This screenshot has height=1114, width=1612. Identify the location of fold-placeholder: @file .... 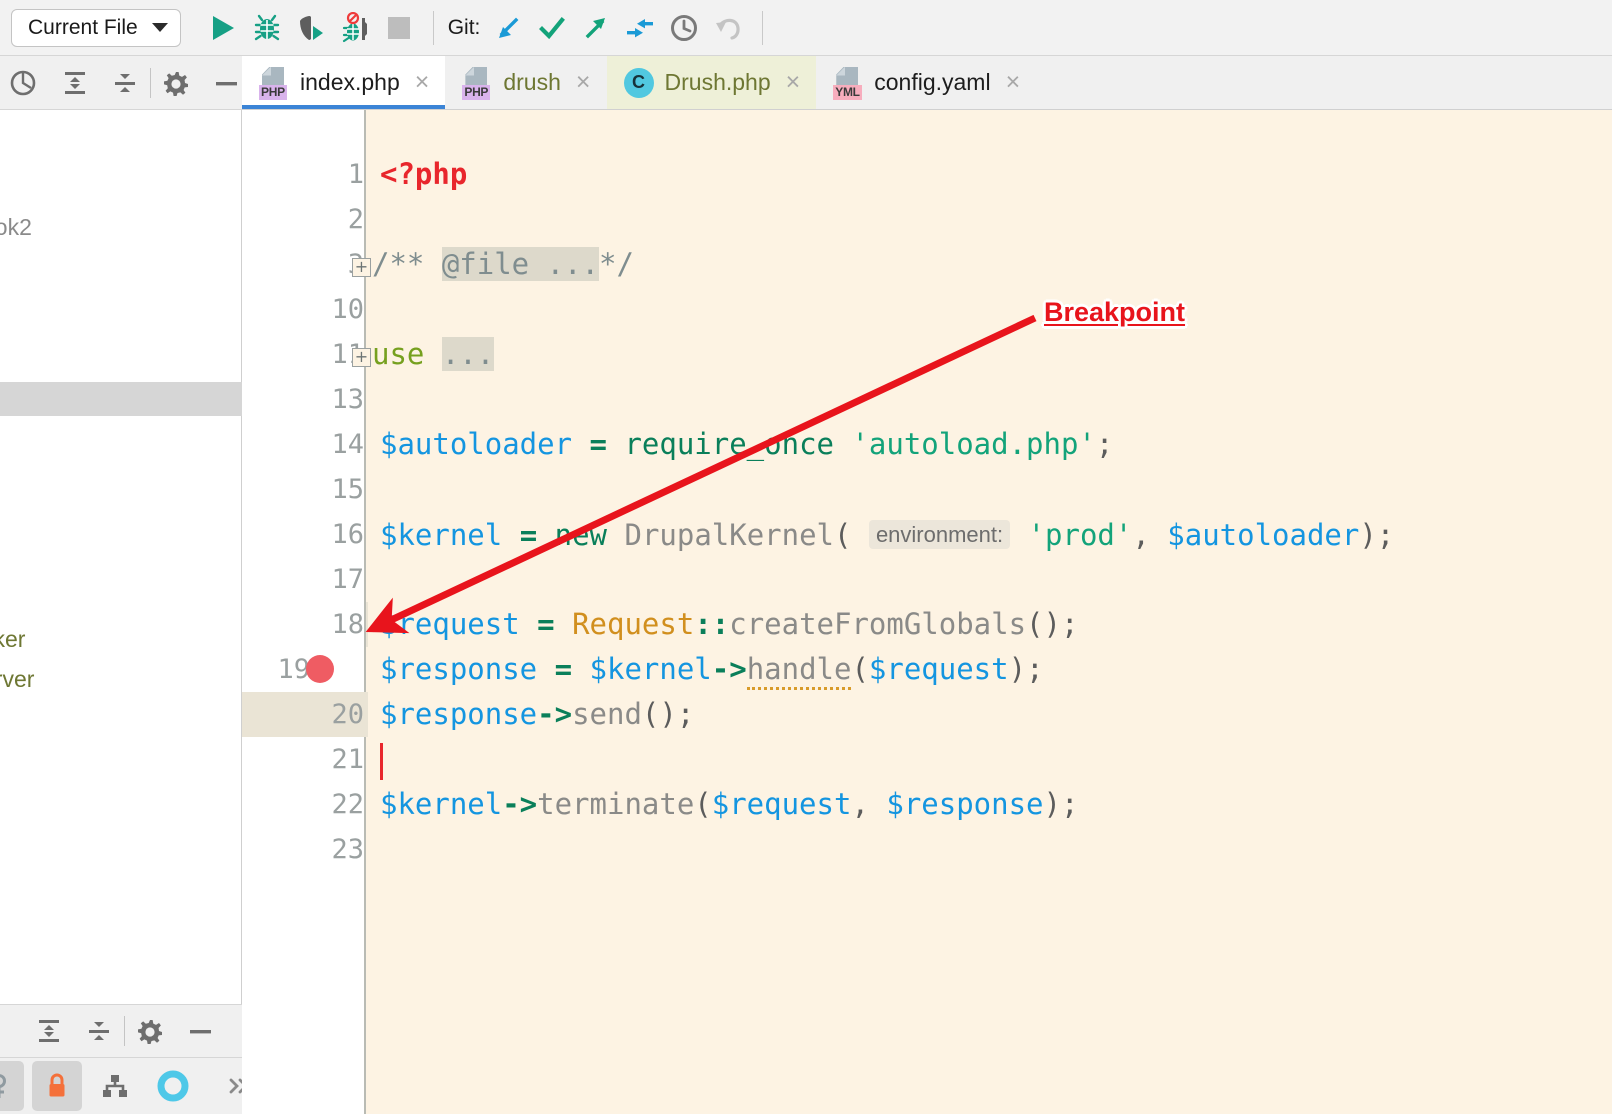
(520, 264).